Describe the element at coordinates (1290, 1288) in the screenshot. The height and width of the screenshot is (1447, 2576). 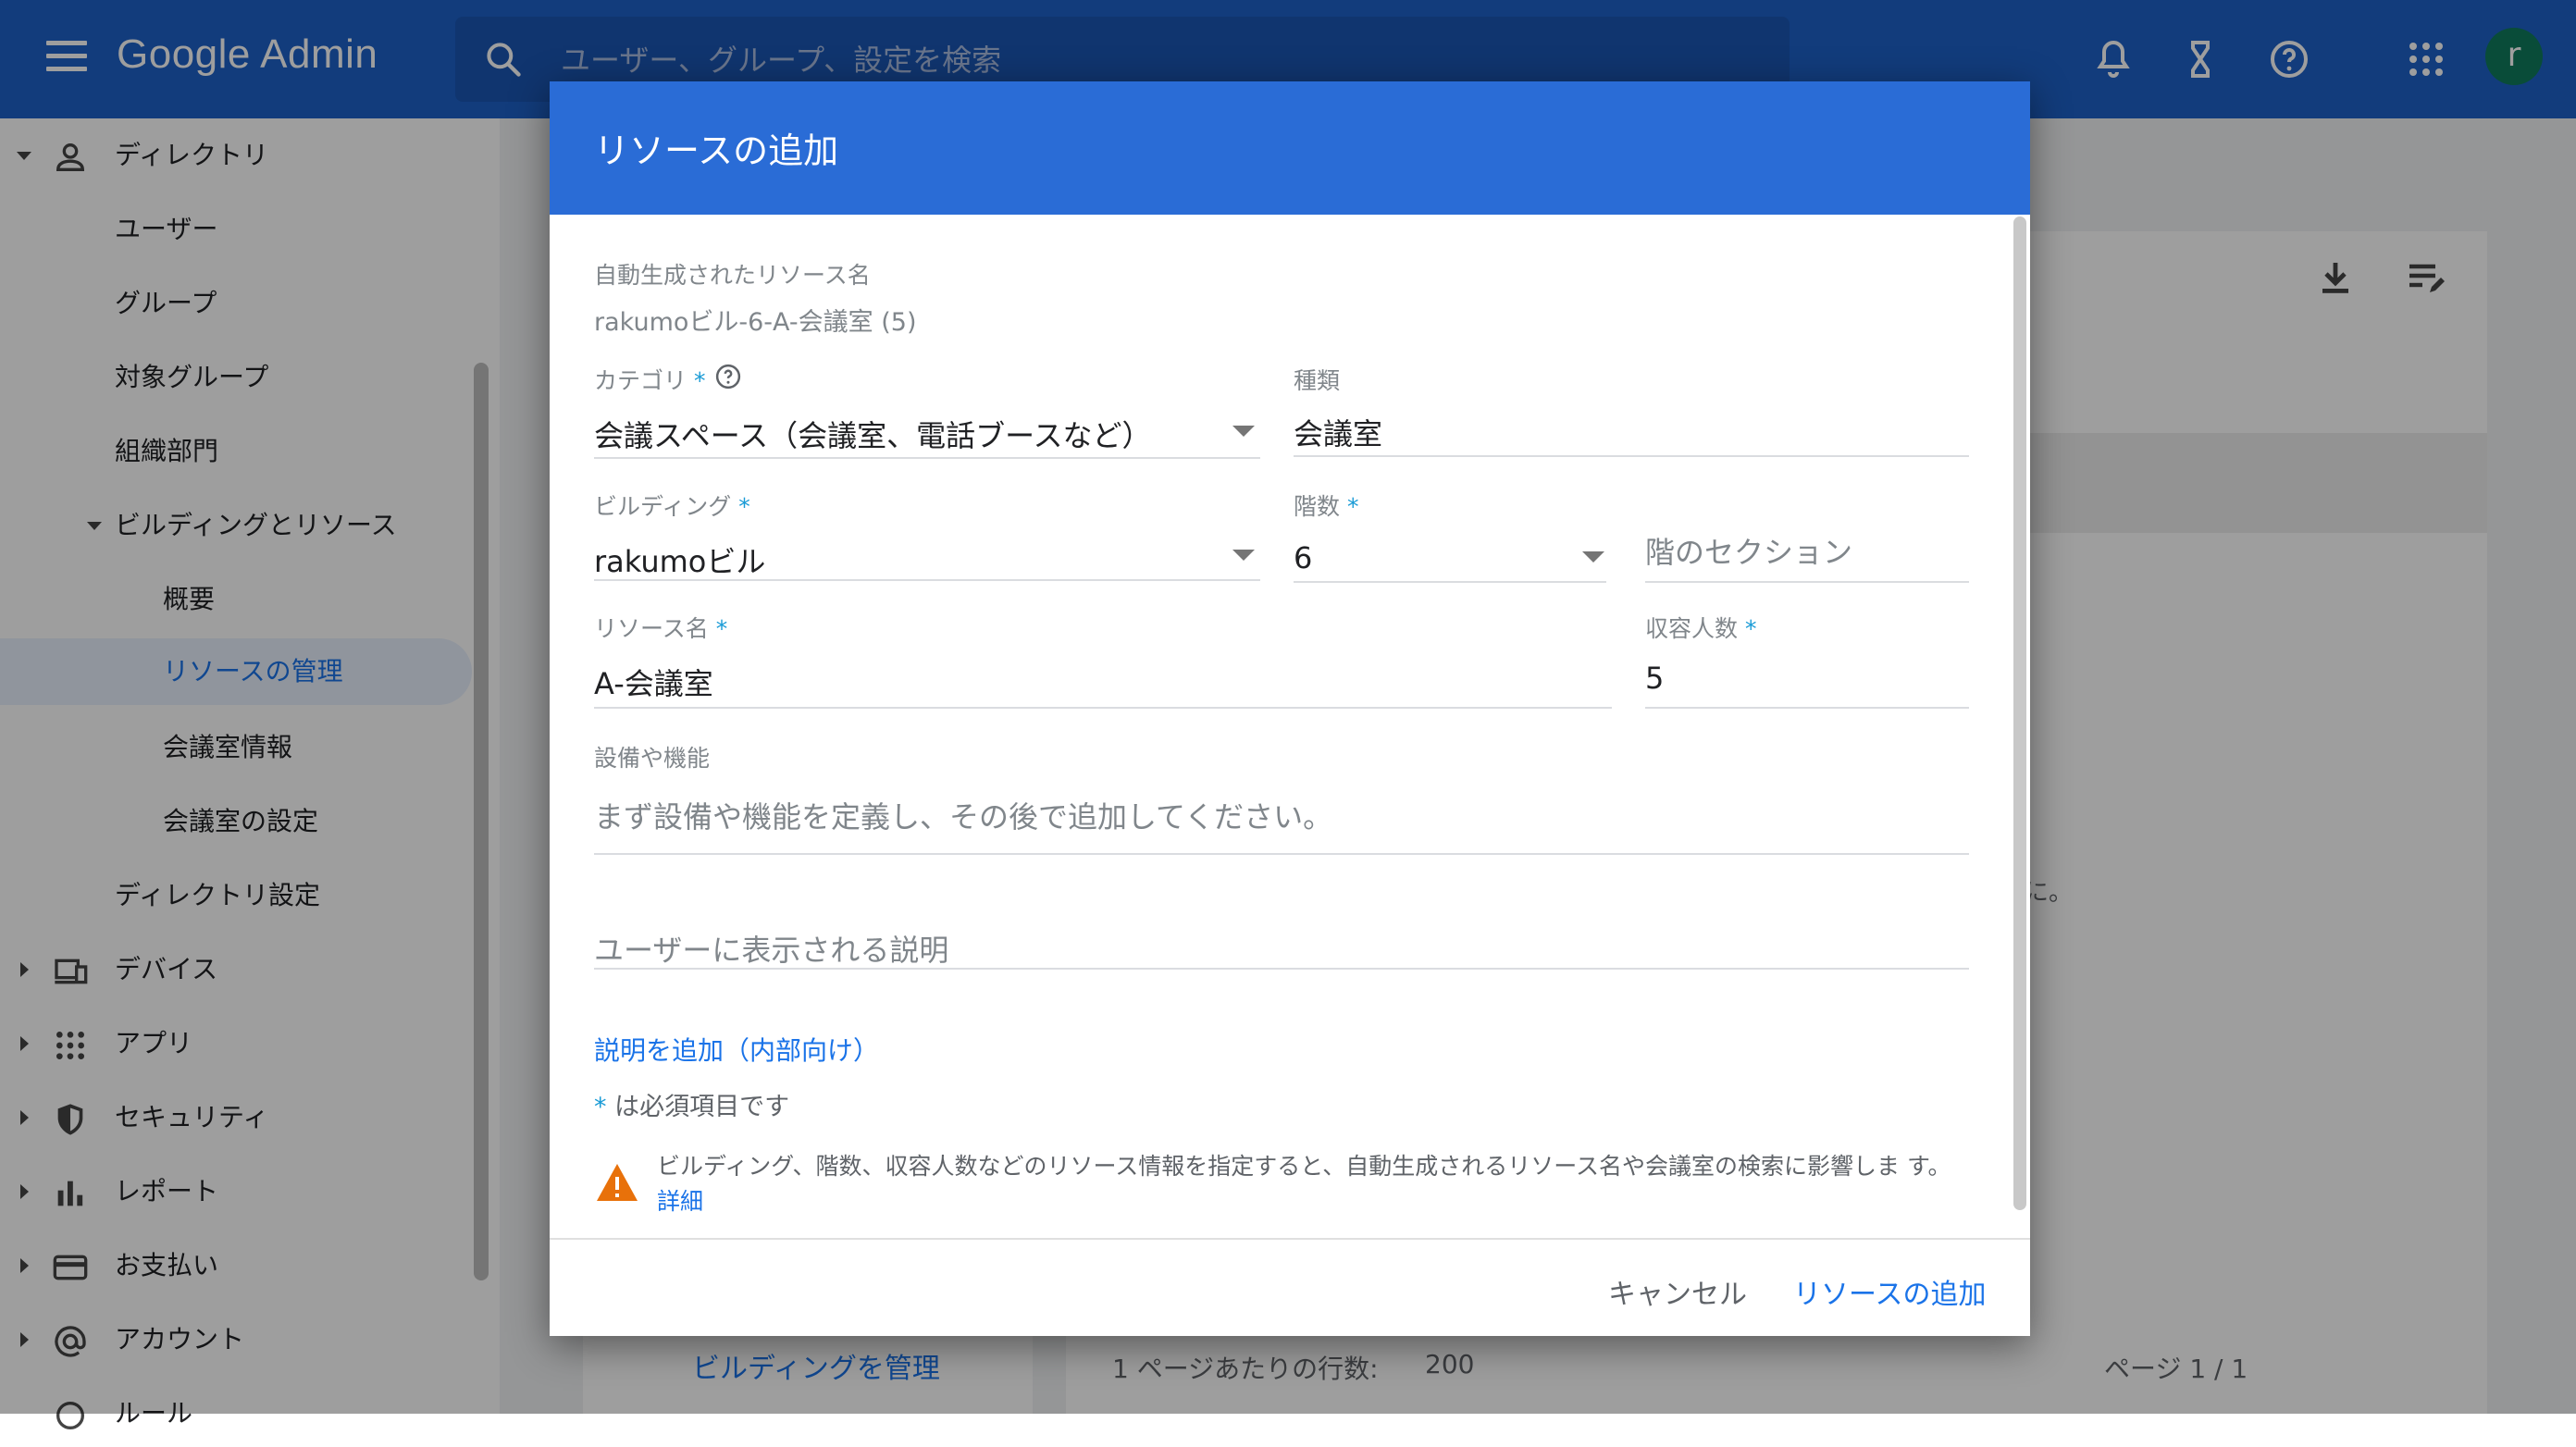
I see `dialog-footer: キャンセル リソースの追加` at that location.